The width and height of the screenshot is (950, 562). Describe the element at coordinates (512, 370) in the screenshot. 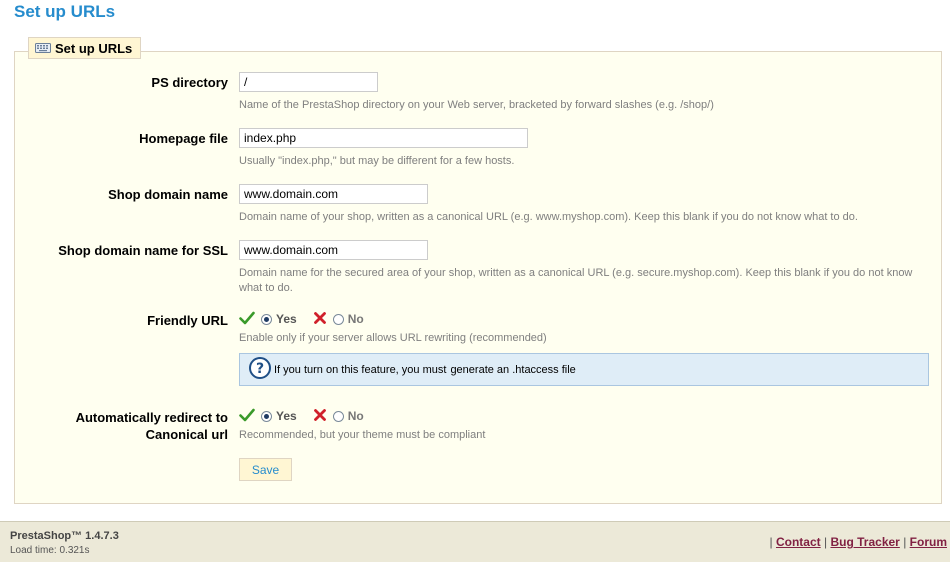

I see `htaccess-link: generate an .htaccess file` at that location.